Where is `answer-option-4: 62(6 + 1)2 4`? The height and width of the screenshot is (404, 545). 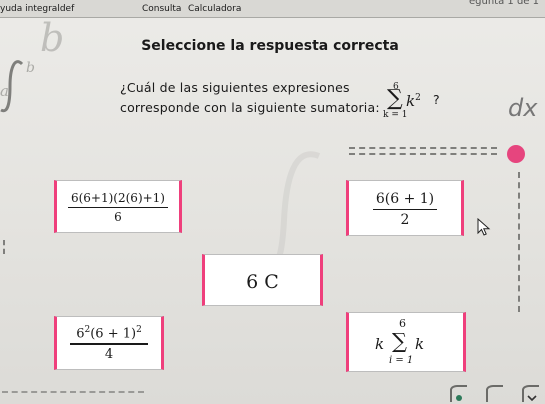 answer-option-4: 62(6 + 1)2 4 is located at coordinates (109, 343).